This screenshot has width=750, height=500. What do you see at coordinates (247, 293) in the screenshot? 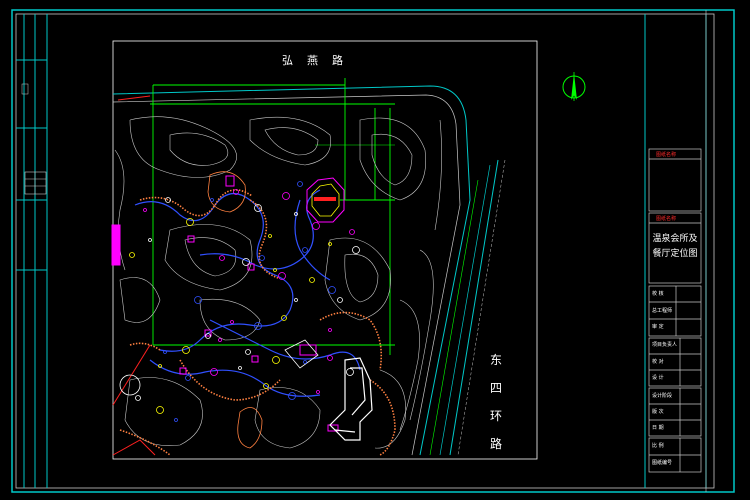
I see `garden-paths` at bounding box center [247, 293].